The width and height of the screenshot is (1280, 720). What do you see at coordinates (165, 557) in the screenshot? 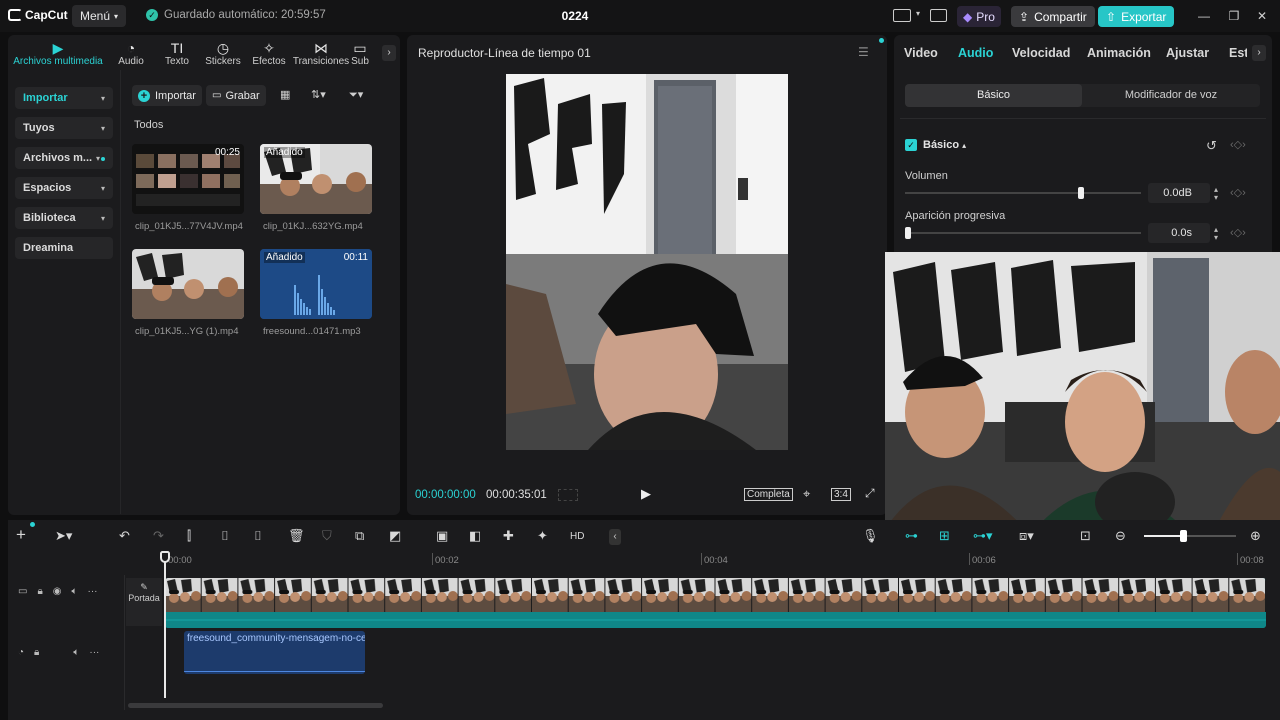
I see `playhead-handle` at bounding box center [165, 557].